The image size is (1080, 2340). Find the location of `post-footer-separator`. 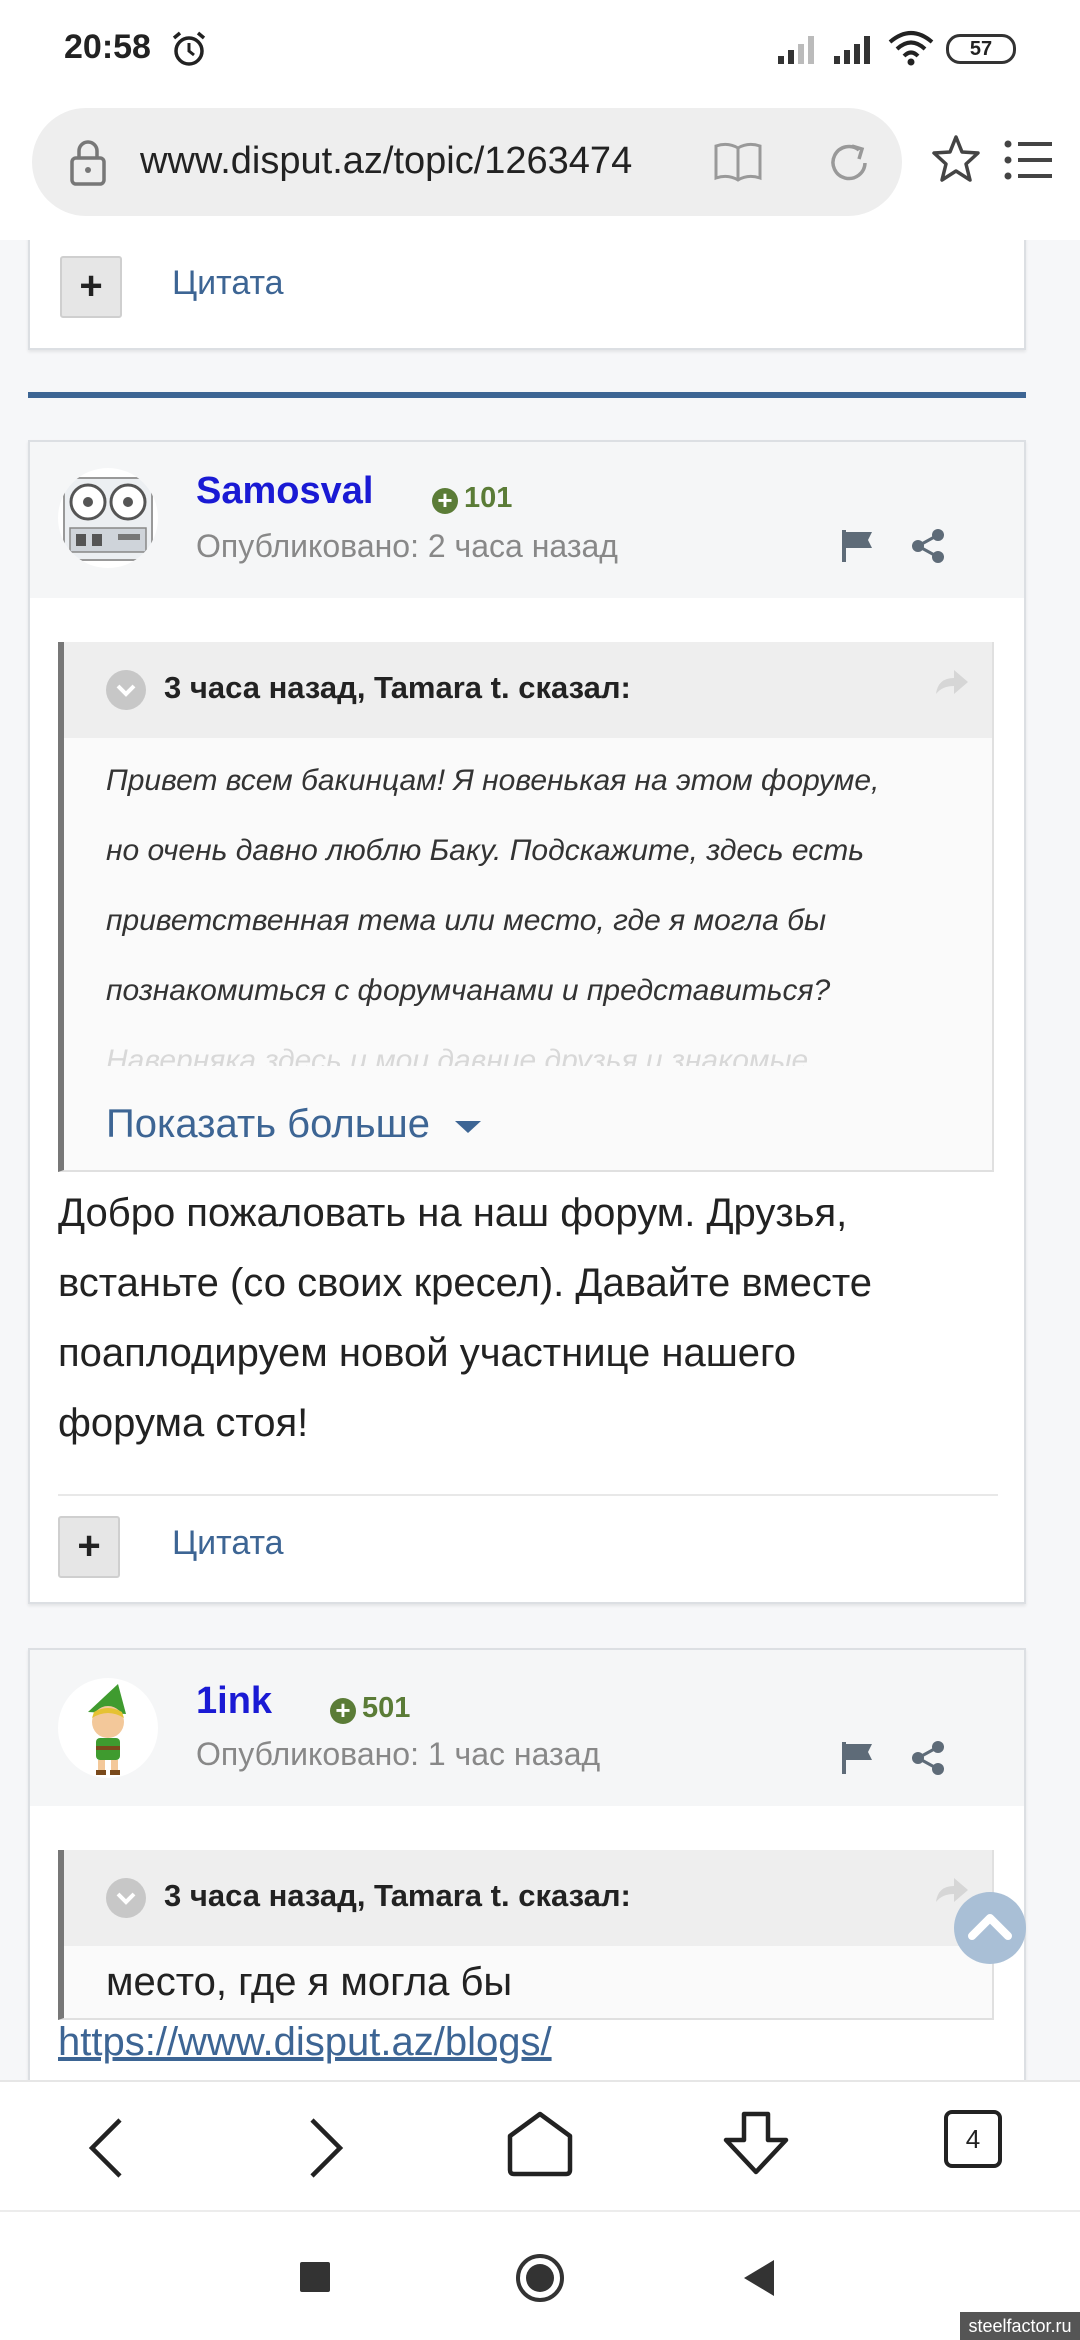

post-footer-separator is located at coordinates (528, 1495).